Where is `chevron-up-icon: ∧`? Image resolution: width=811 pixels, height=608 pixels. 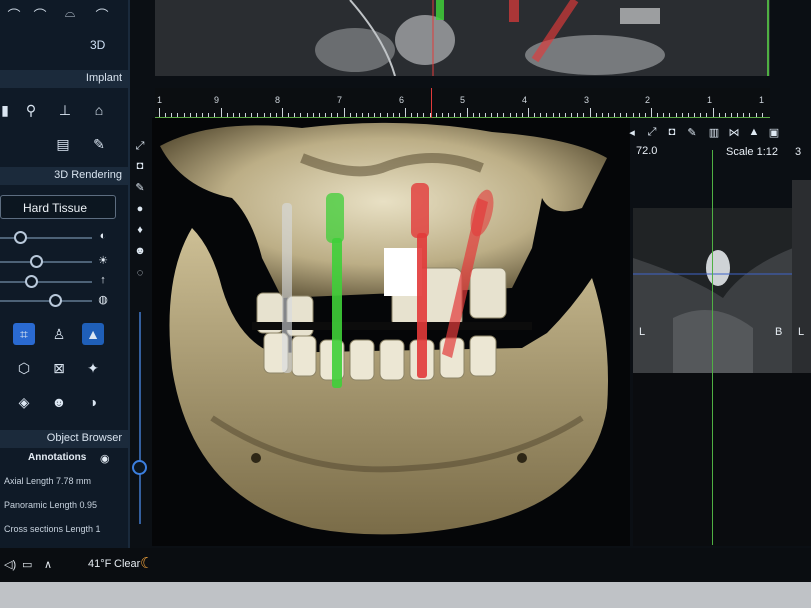
chevron-up-icon: ∧ is located at coordinates (48, 564).